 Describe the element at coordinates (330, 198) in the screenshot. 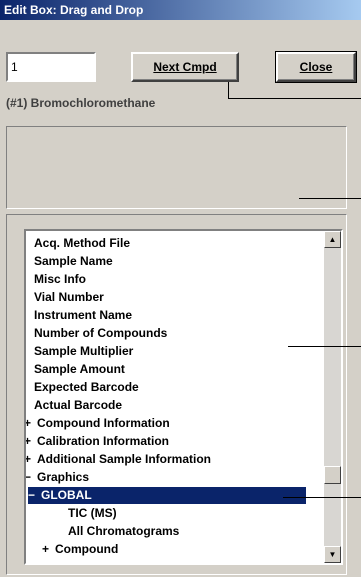

I see `callout-line-panel` at that location.